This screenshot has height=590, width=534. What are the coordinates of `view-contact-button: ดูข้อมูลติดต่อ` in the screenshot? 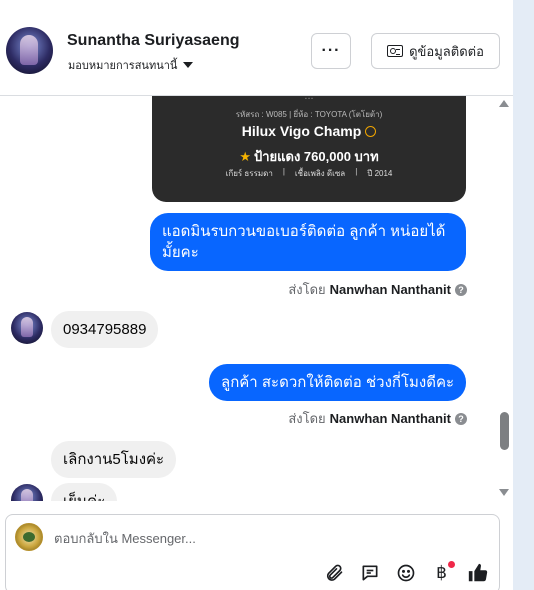 It's located at (435, 51).